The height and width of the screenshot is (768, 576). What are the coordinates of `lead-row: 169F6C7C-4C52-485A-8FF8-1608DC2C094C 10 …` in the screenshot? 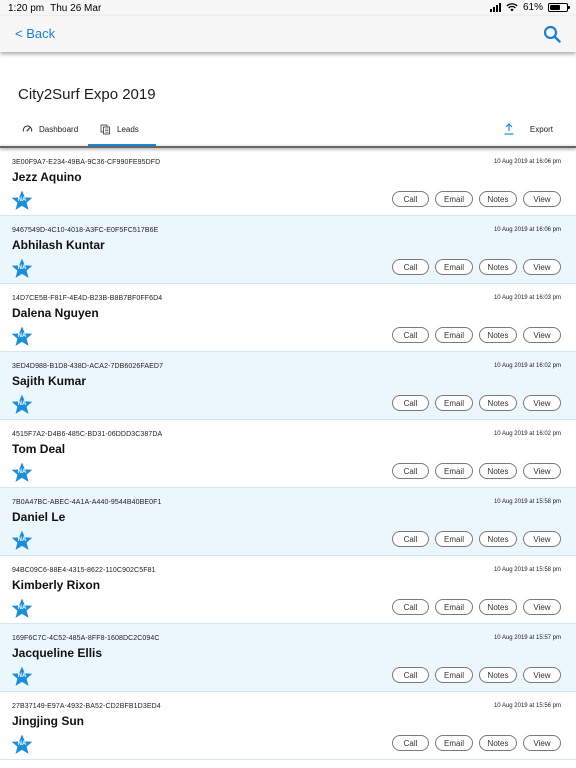 It's located at (288, 658).